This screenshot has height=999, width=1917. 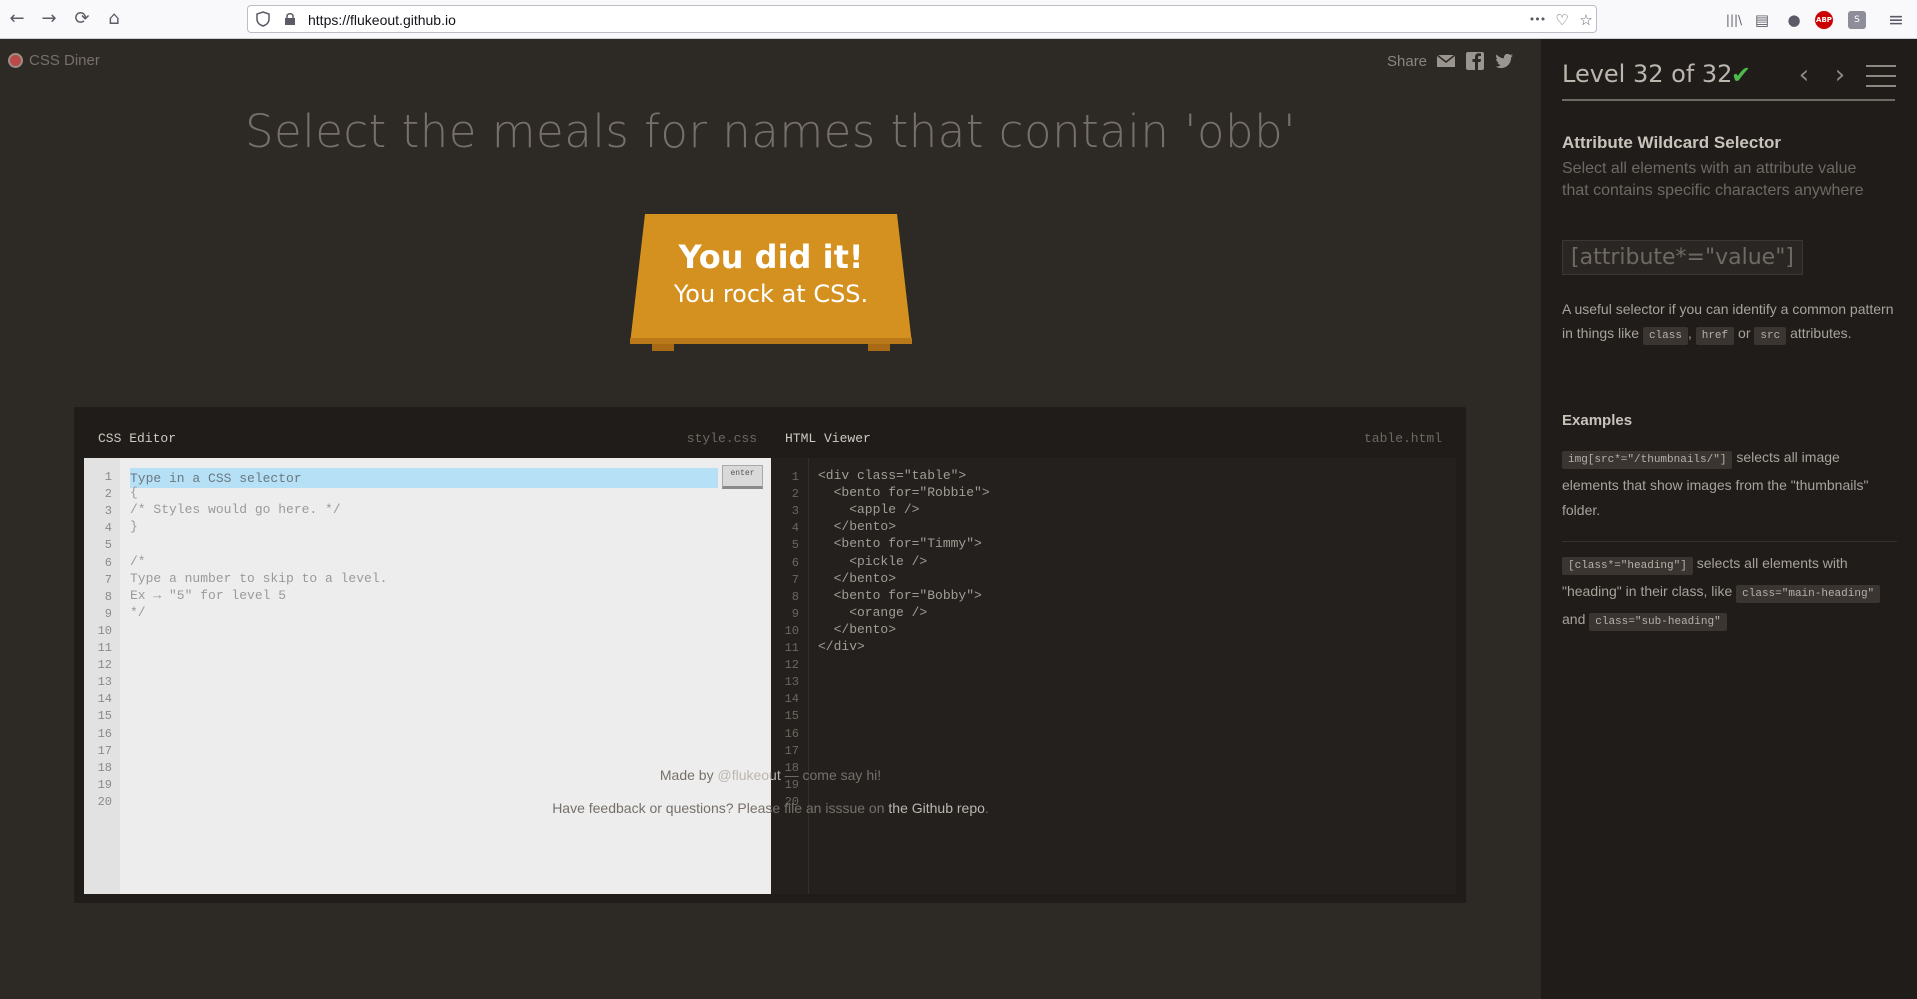 I want to click on code-line: Ex → "5" for level 5, so click(x=208, y=595).